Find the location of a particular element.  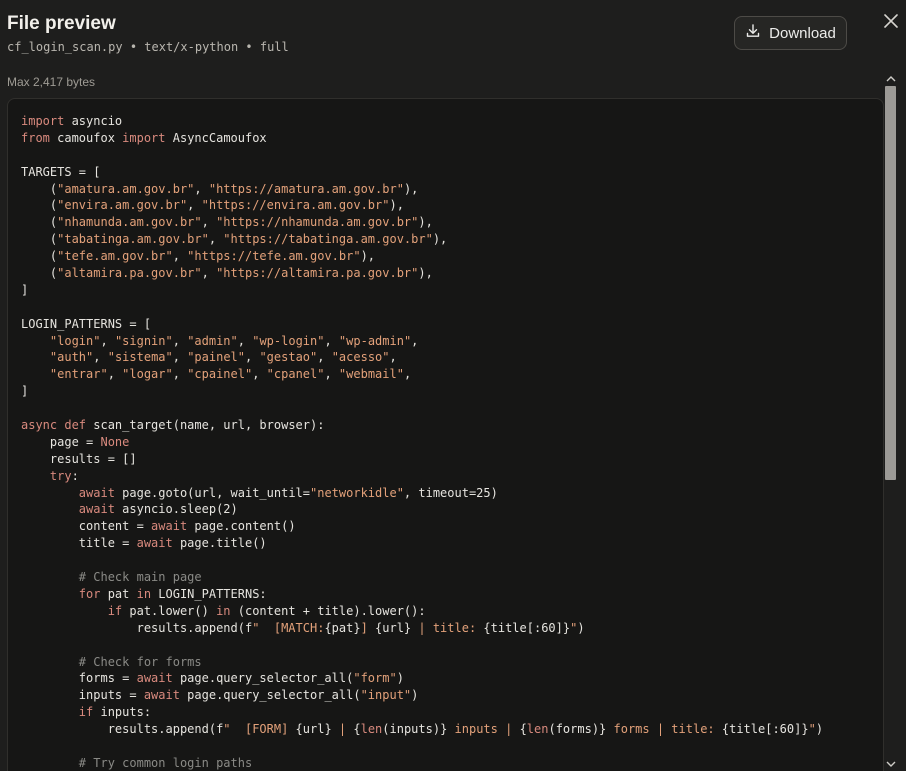

code-line: results = [] is located at coordinates (422, 459).